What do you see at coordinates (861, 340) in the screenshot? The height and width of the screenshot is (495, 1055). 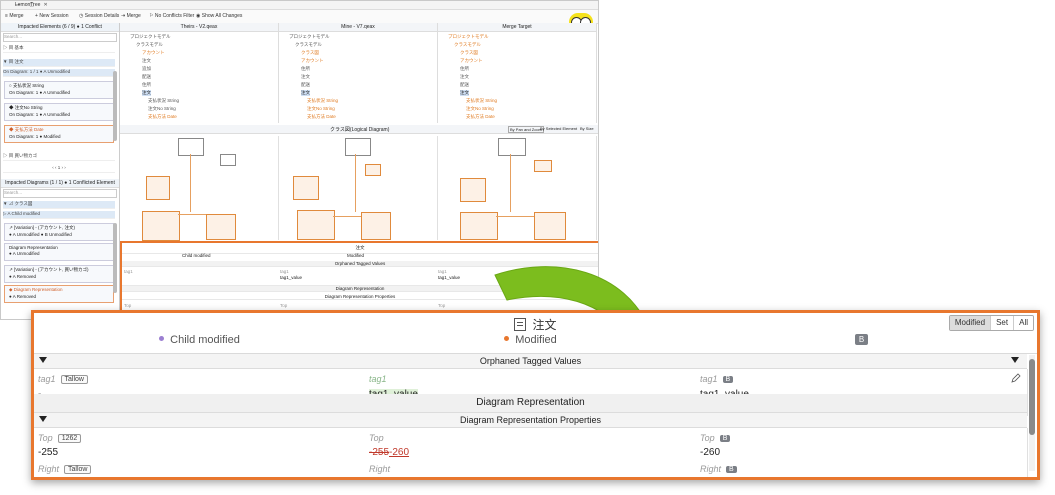 I see `column-c-status: B` at bounding box center [861, 340].